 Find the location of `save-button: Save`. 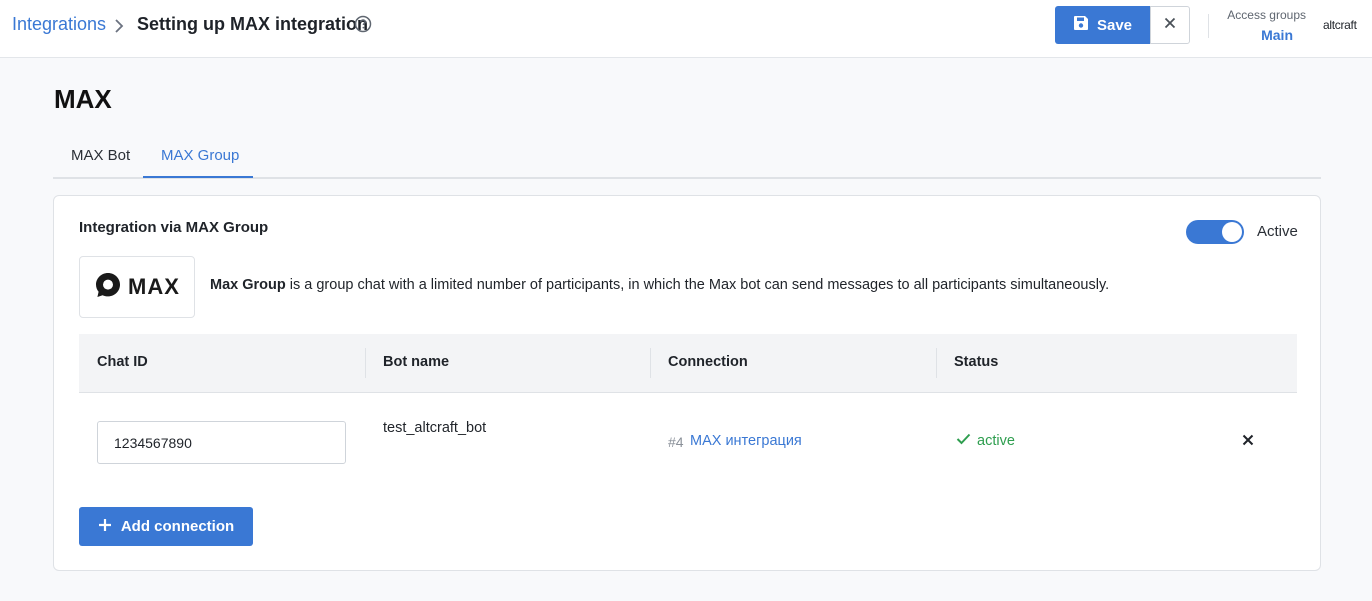

save-button: Save is located at coordinates (1102, 25).